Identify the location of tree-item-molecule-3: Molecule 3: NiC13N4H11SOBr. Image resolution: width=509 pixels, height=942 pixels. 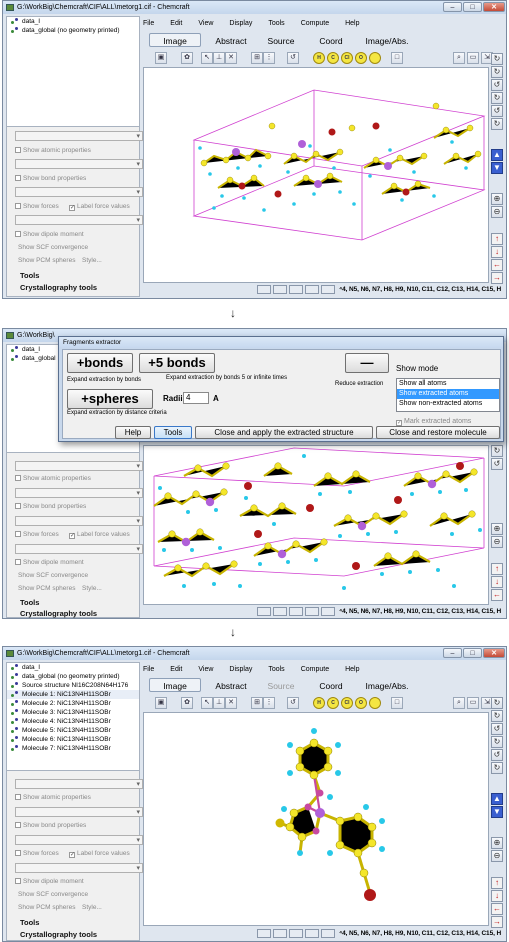
(73, 712).